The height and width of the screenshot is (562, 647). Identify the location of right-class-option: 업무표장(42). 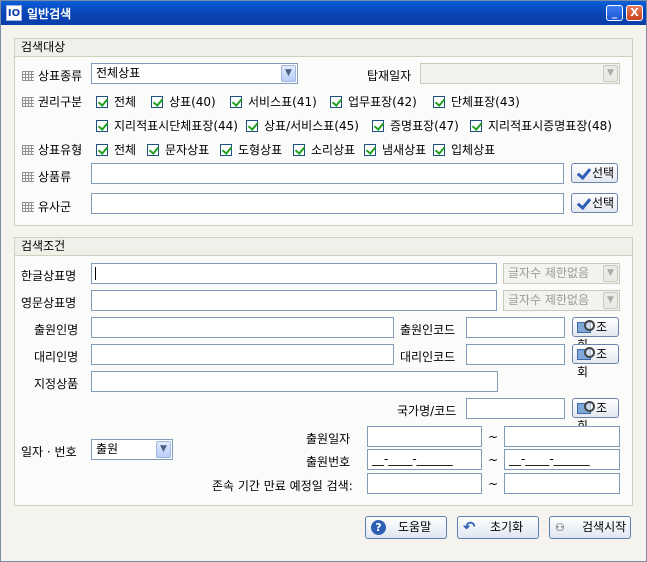
(373, 101).